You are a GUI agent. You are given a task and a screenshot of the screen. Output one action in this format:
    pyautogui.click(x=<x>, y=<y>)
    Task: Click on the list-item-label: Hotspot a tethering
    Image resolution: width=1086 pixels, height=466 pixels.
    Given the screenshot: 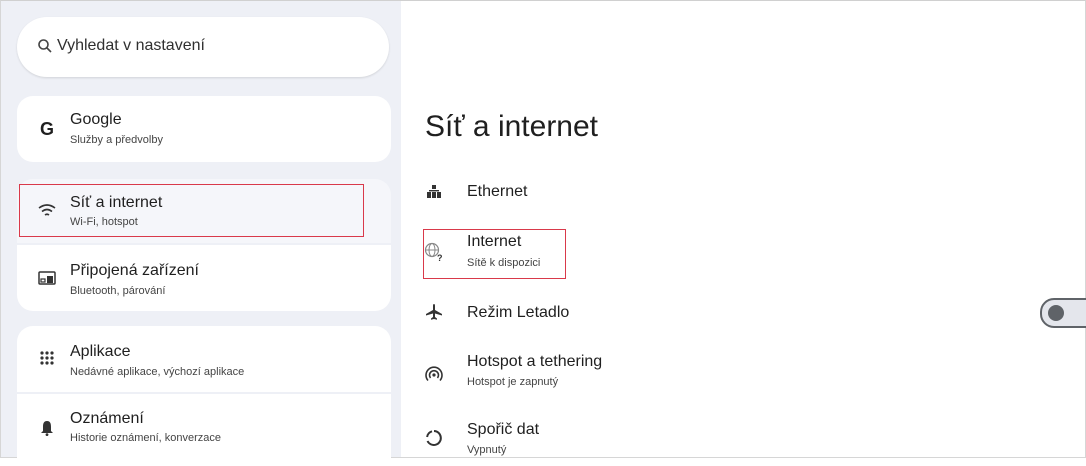 What is the action you would take?
    pyautogui.click(x=535, y=361)
    